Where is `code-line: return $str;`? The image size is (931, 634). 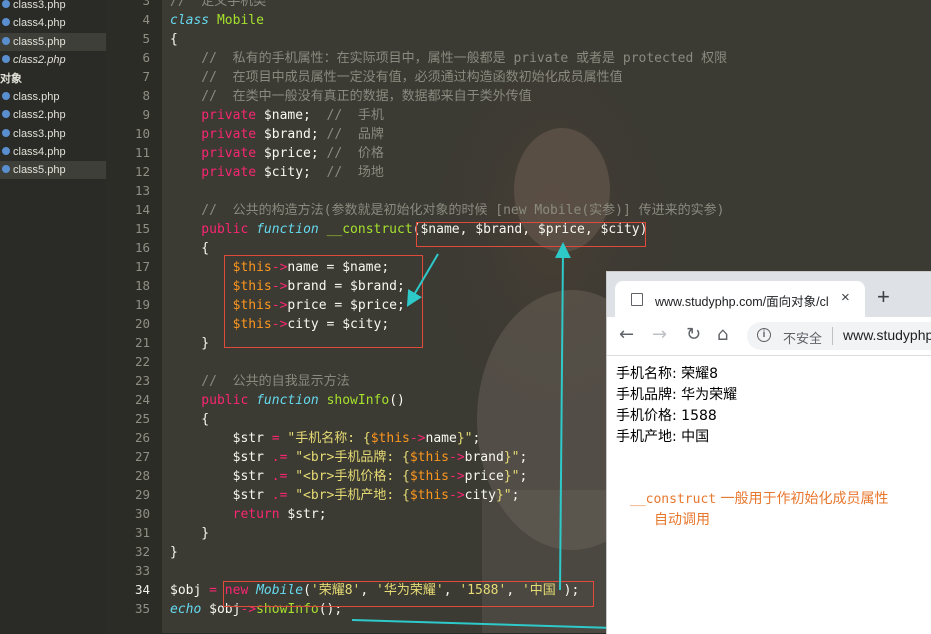
code-line: return $str; is located at coordinates (248, 514).